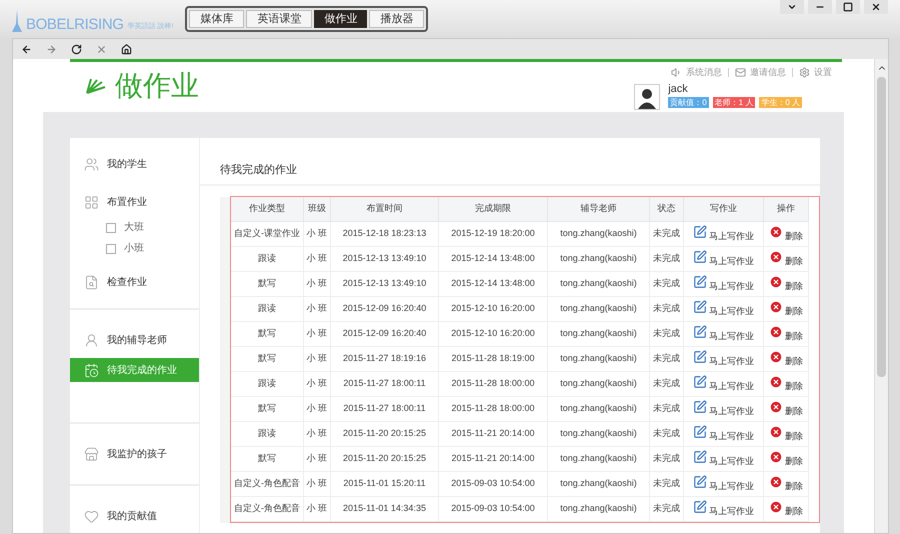 Image resolution: width=900 pixels, height=534 pixels. Describe the element at coordinates (396, 19) in the screenshot. I see `module-tab: 播放器` at that location.